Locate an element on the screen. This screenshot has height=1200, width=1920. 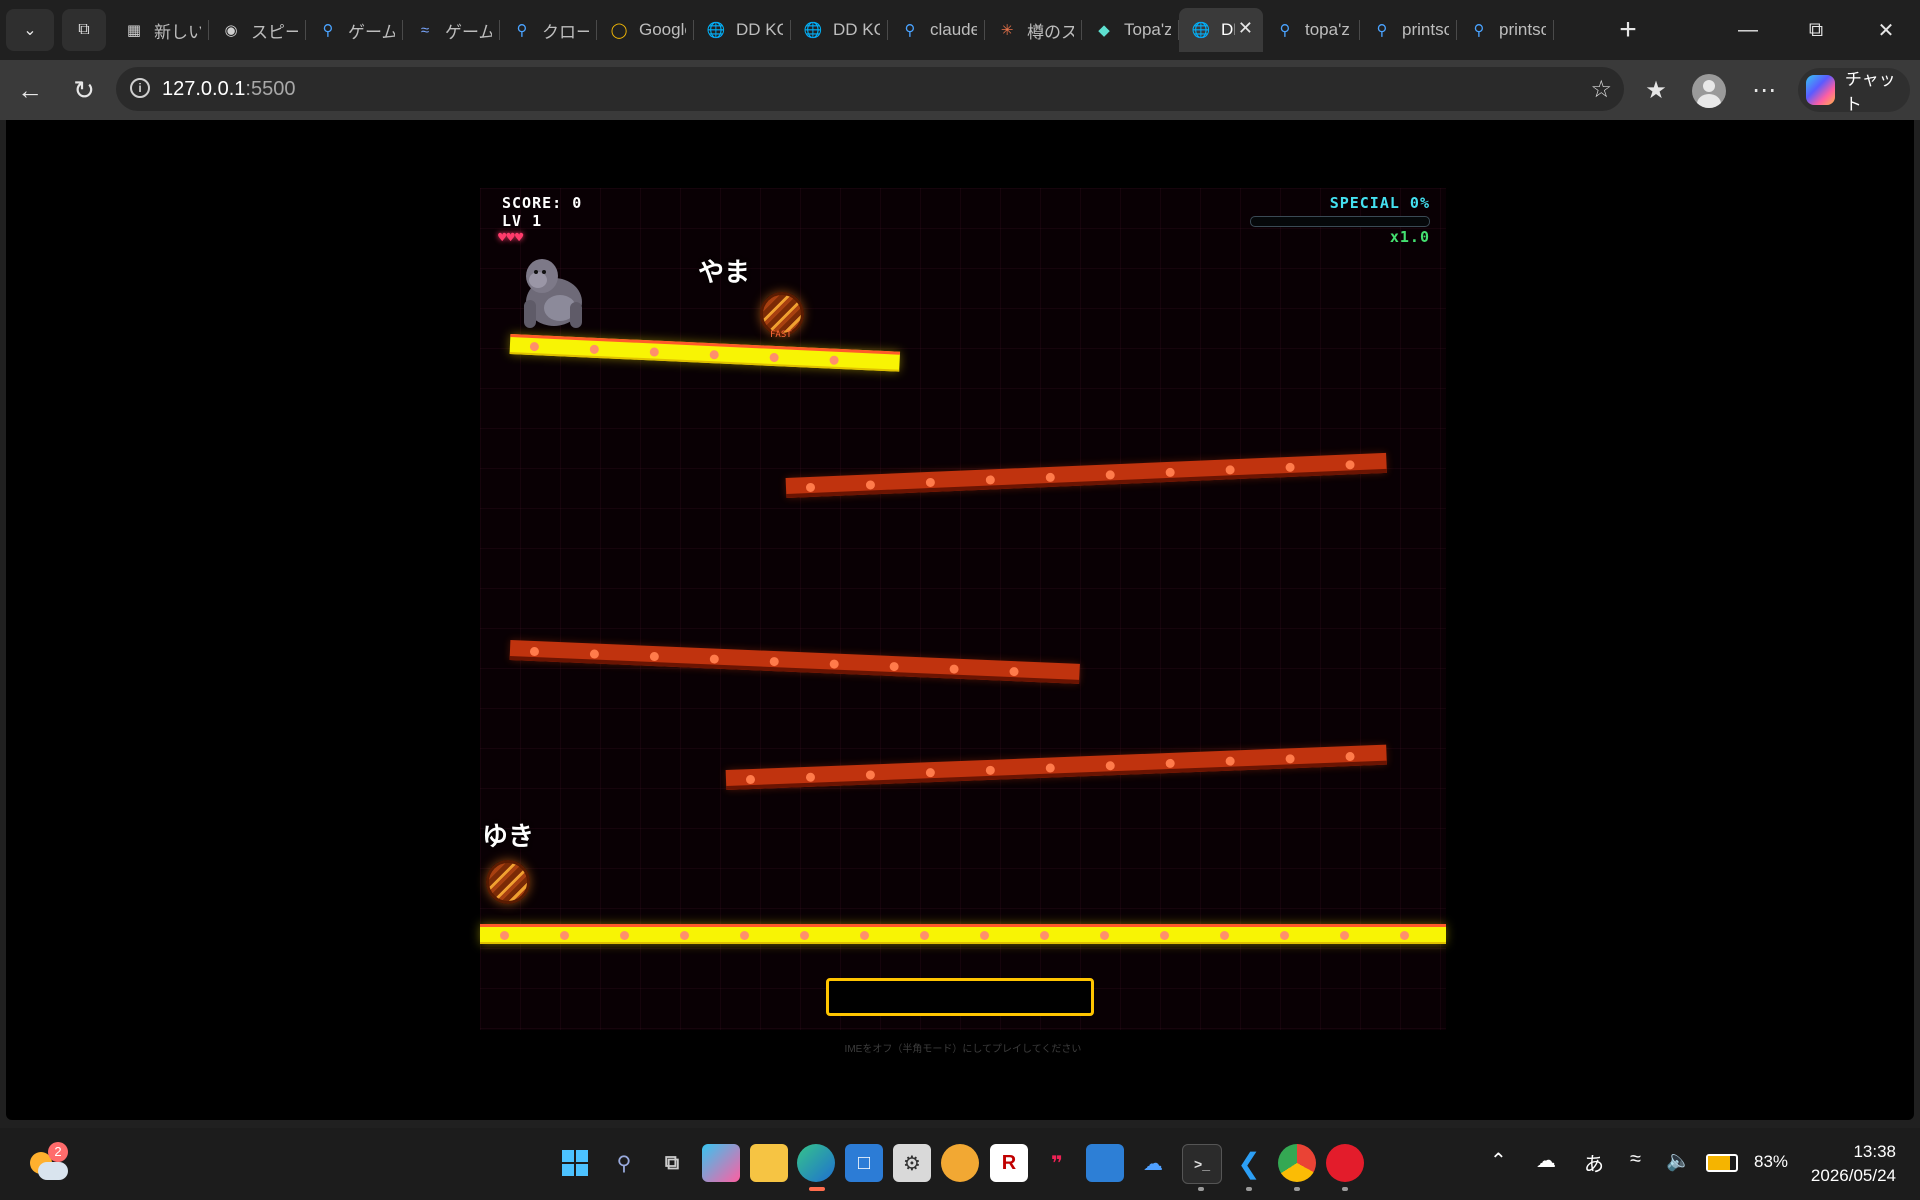
favorites-button: ★ is located at coordinates (1656, 90).